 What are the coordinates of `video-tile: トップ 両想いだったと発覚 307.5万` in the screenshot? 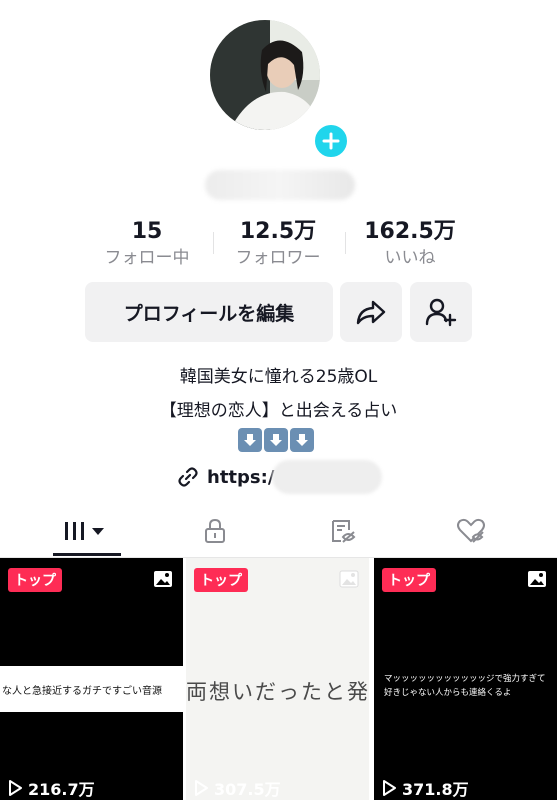 It's located at (277, 679).